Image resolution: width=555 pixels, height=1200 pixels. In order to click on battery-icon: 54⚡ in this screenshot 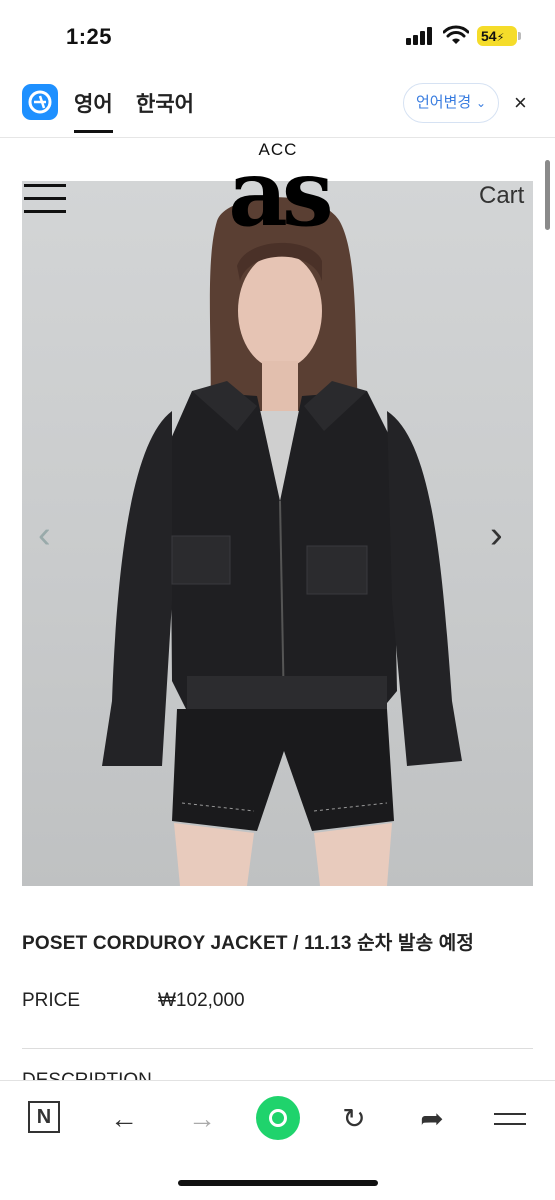, I will do `click(497, 36)`.